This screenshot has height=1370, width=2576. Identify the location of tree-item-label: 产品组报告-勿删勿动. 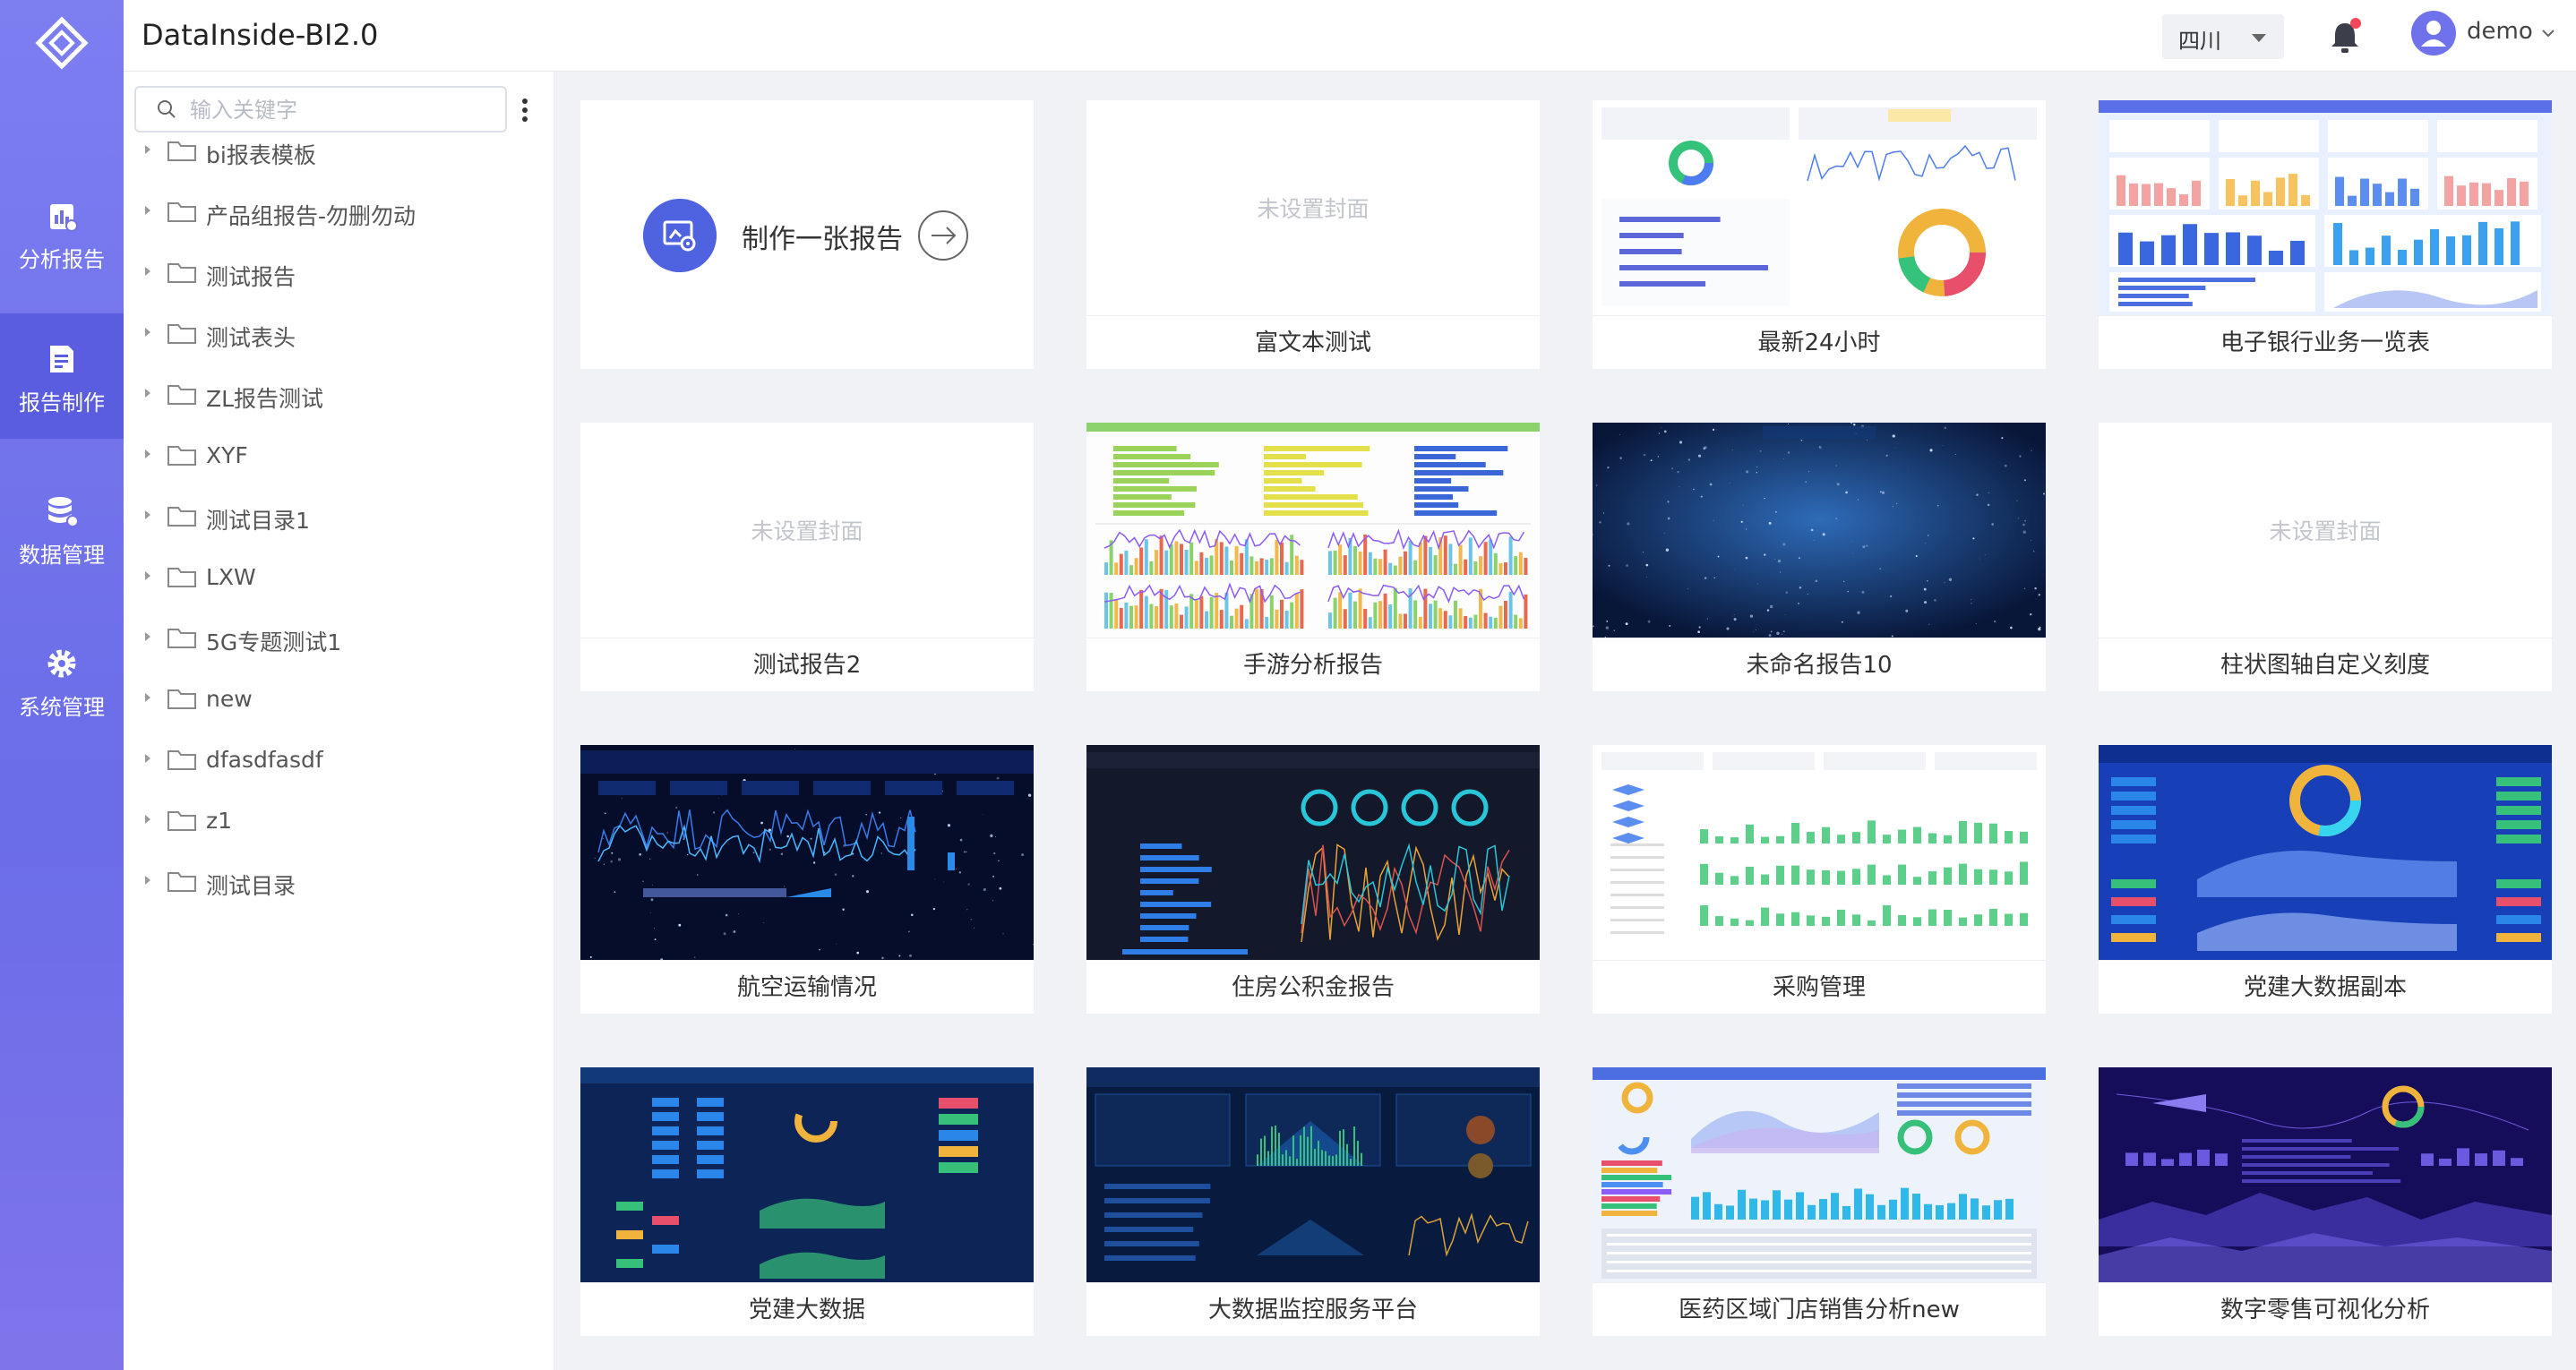
(311, 216).